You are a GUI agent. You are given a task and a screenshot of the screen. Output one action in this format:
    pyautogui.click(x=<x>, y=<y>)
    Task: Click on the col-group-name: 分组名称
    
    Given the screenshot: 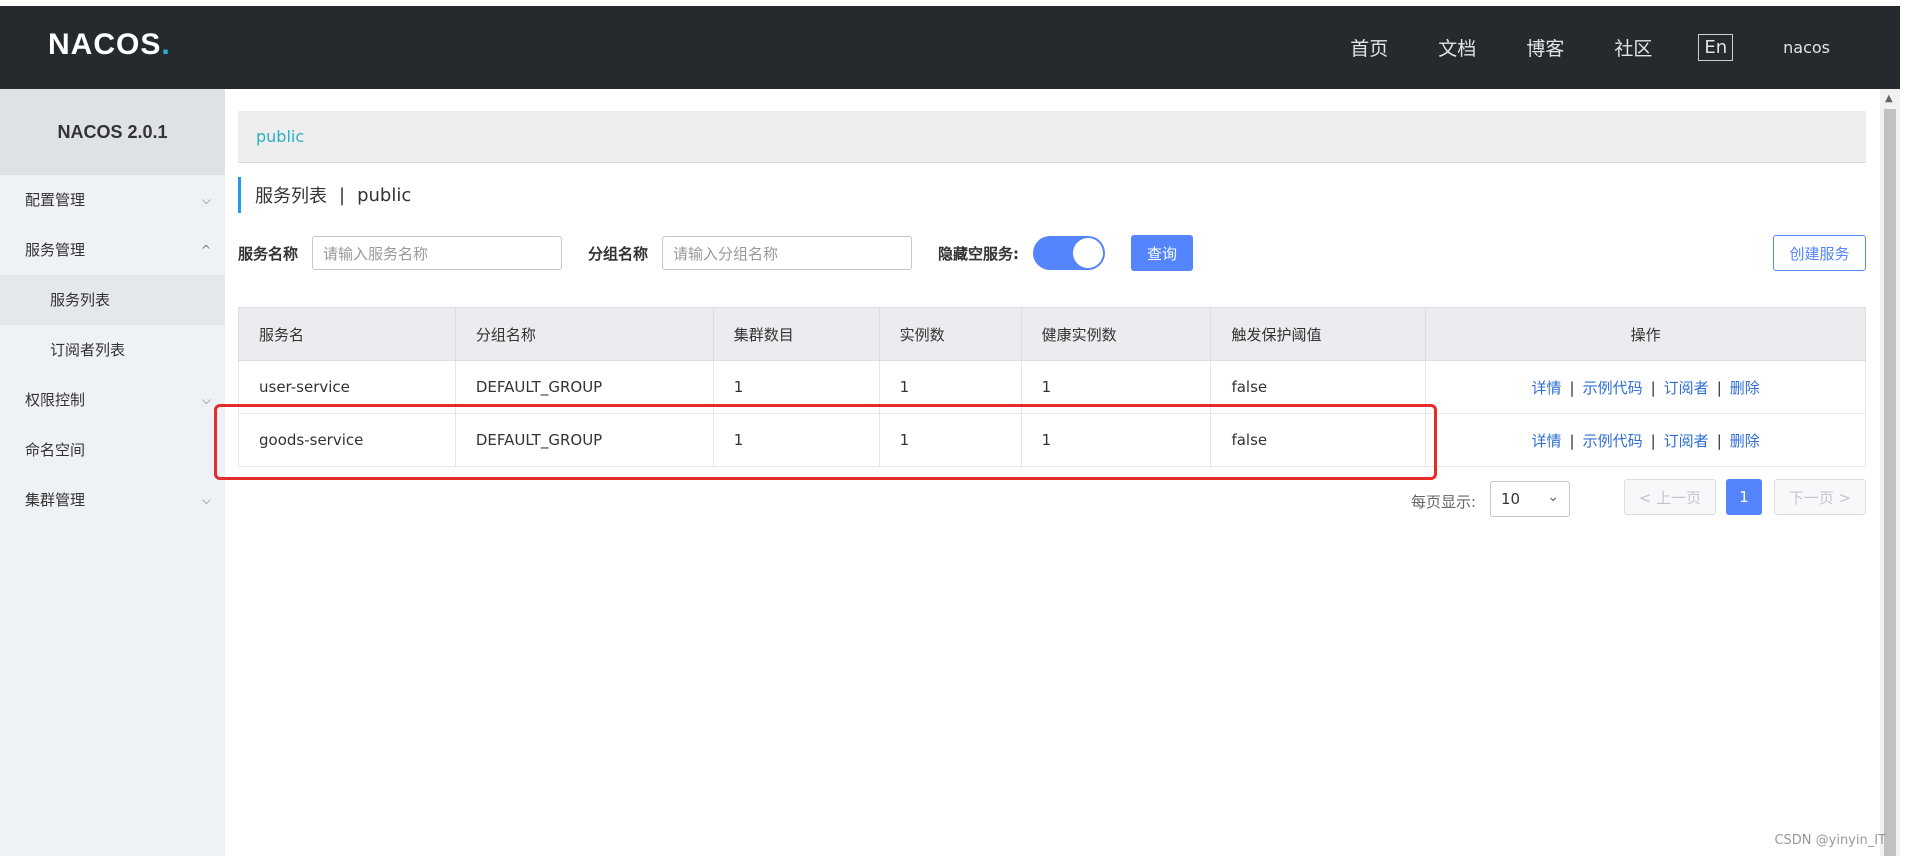 What is the action you would take?
    pyautogui.click(x=584, y=334)
    